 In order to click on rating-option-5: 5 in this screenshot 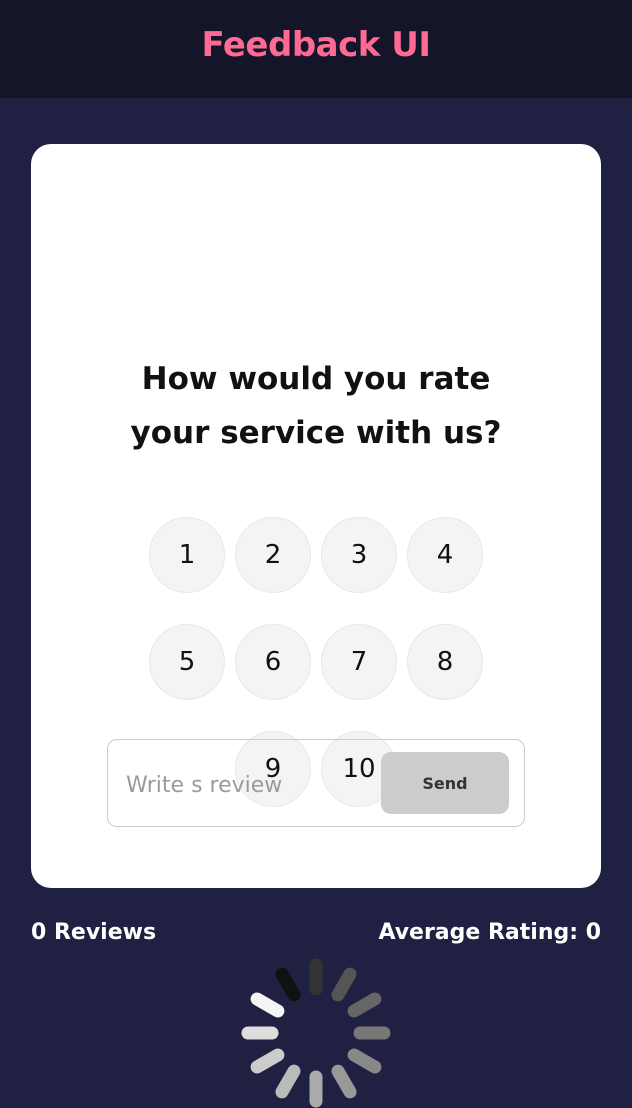, I will do `click(187, 662)`.